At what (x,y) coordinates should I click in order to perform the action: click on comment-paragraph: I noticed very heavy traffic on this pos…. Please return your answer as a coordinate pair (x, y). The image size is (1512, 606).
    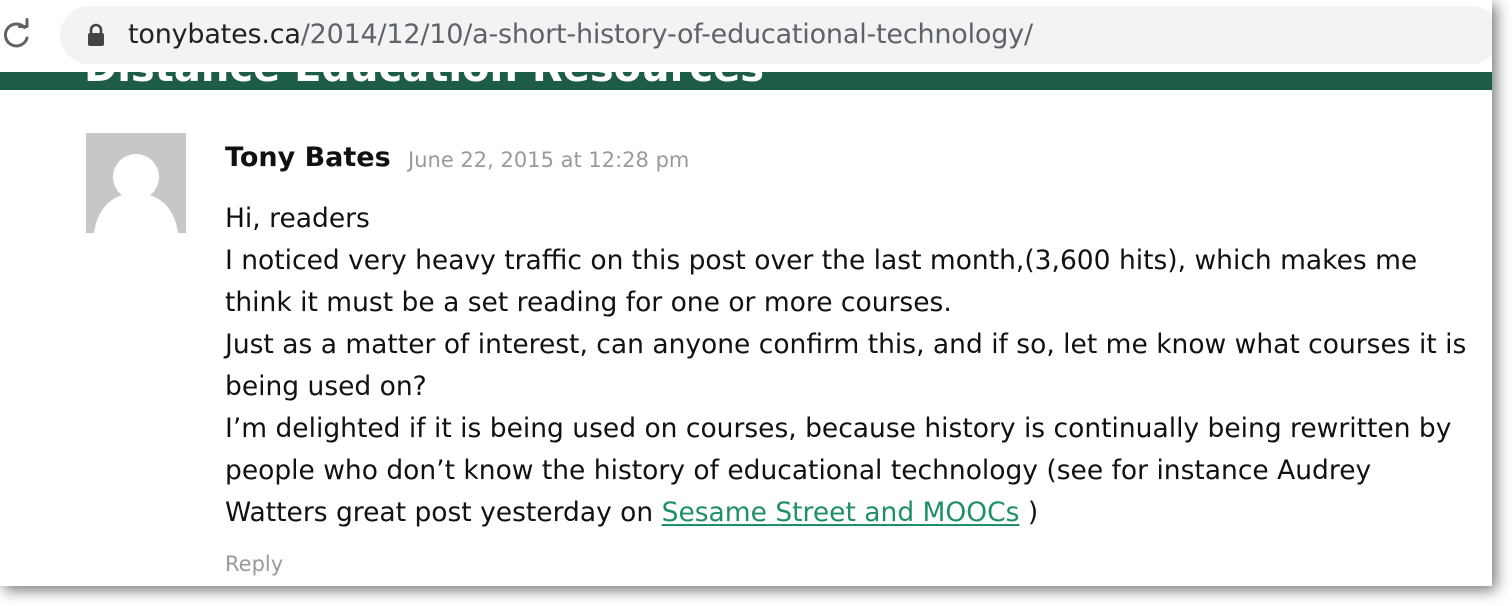
    Looking at the image, I should click on (821, 281).